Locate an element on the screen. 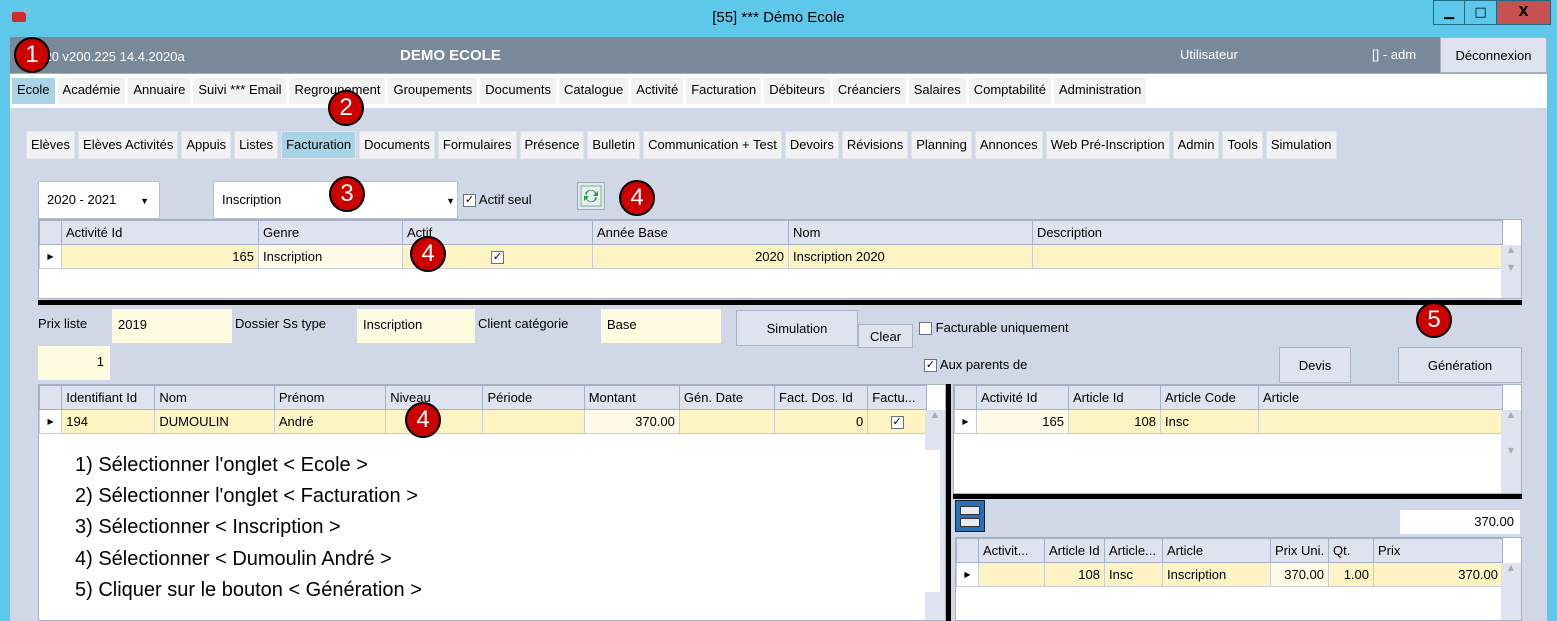  tab-simulation: Simulation is located at coordinates (1301, 145).